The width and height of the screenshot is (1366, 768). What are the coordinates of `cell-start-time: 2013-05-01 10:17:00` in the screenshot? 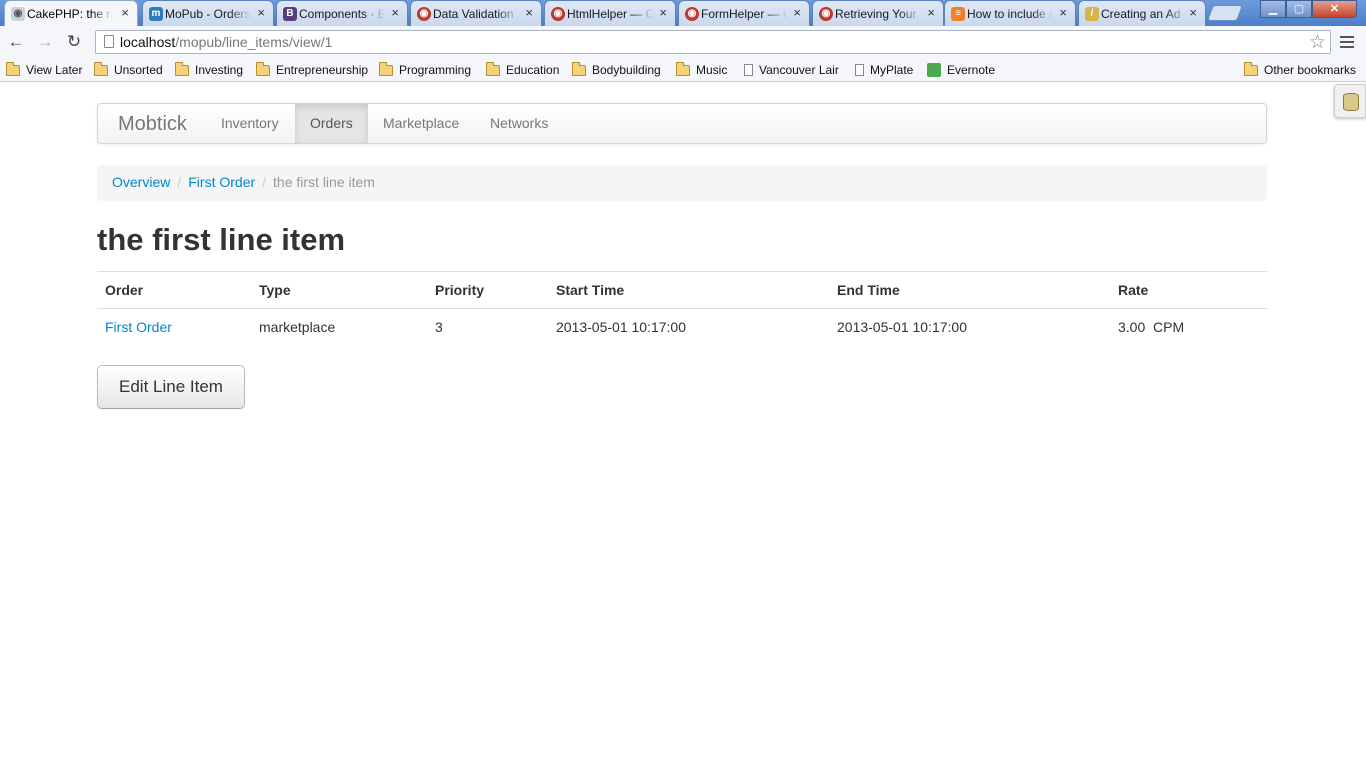 It's located at (688, 326).